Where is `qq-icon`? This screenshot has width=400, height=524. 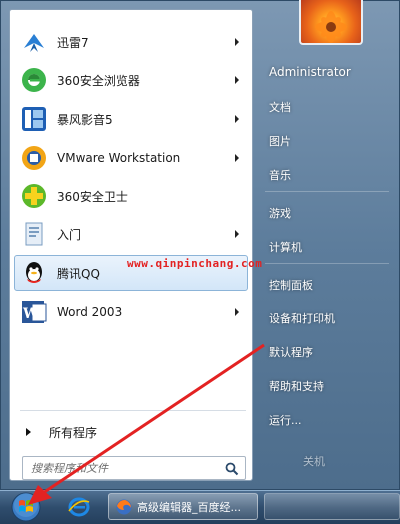 qq-icon is located at coordinates (34, 273).